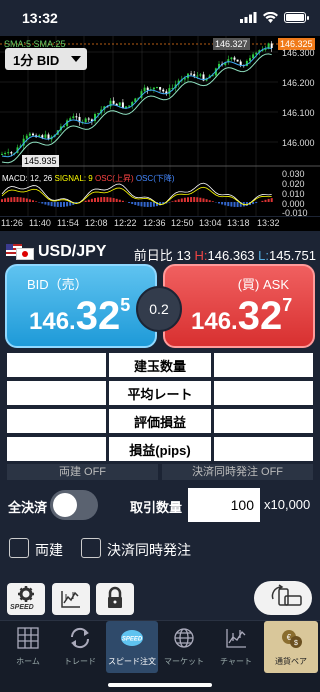 This screenshot has width=320, height=692. I want to click on qty-input, so click(224, 505).